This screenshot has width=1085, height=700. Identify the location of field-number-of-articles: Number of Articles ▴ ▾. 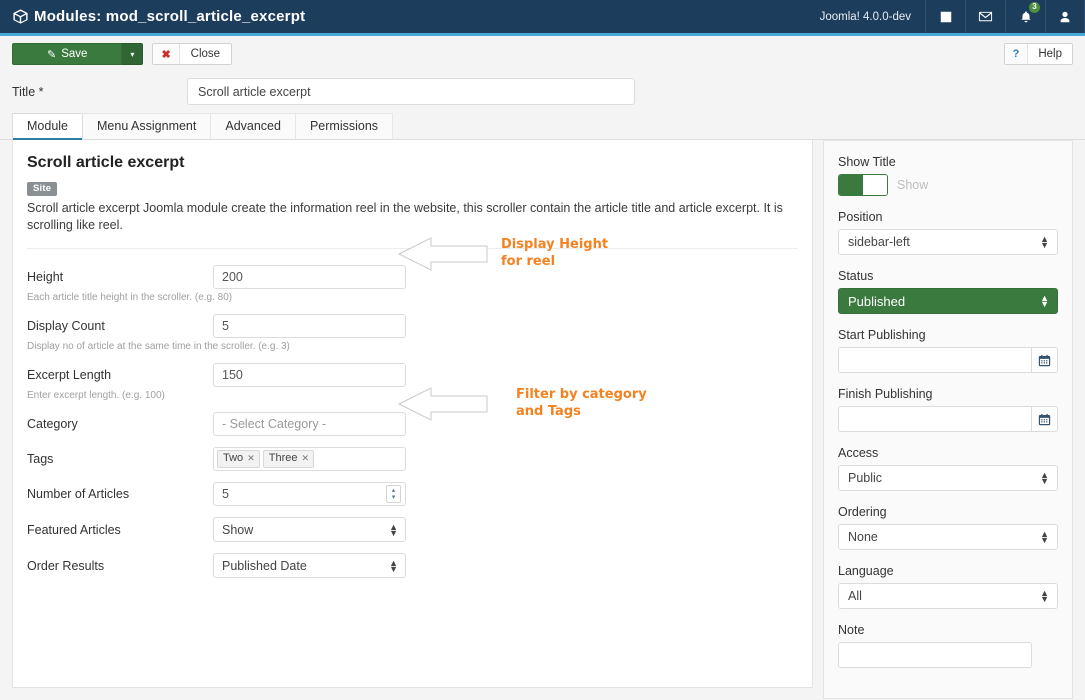
(412, 494).